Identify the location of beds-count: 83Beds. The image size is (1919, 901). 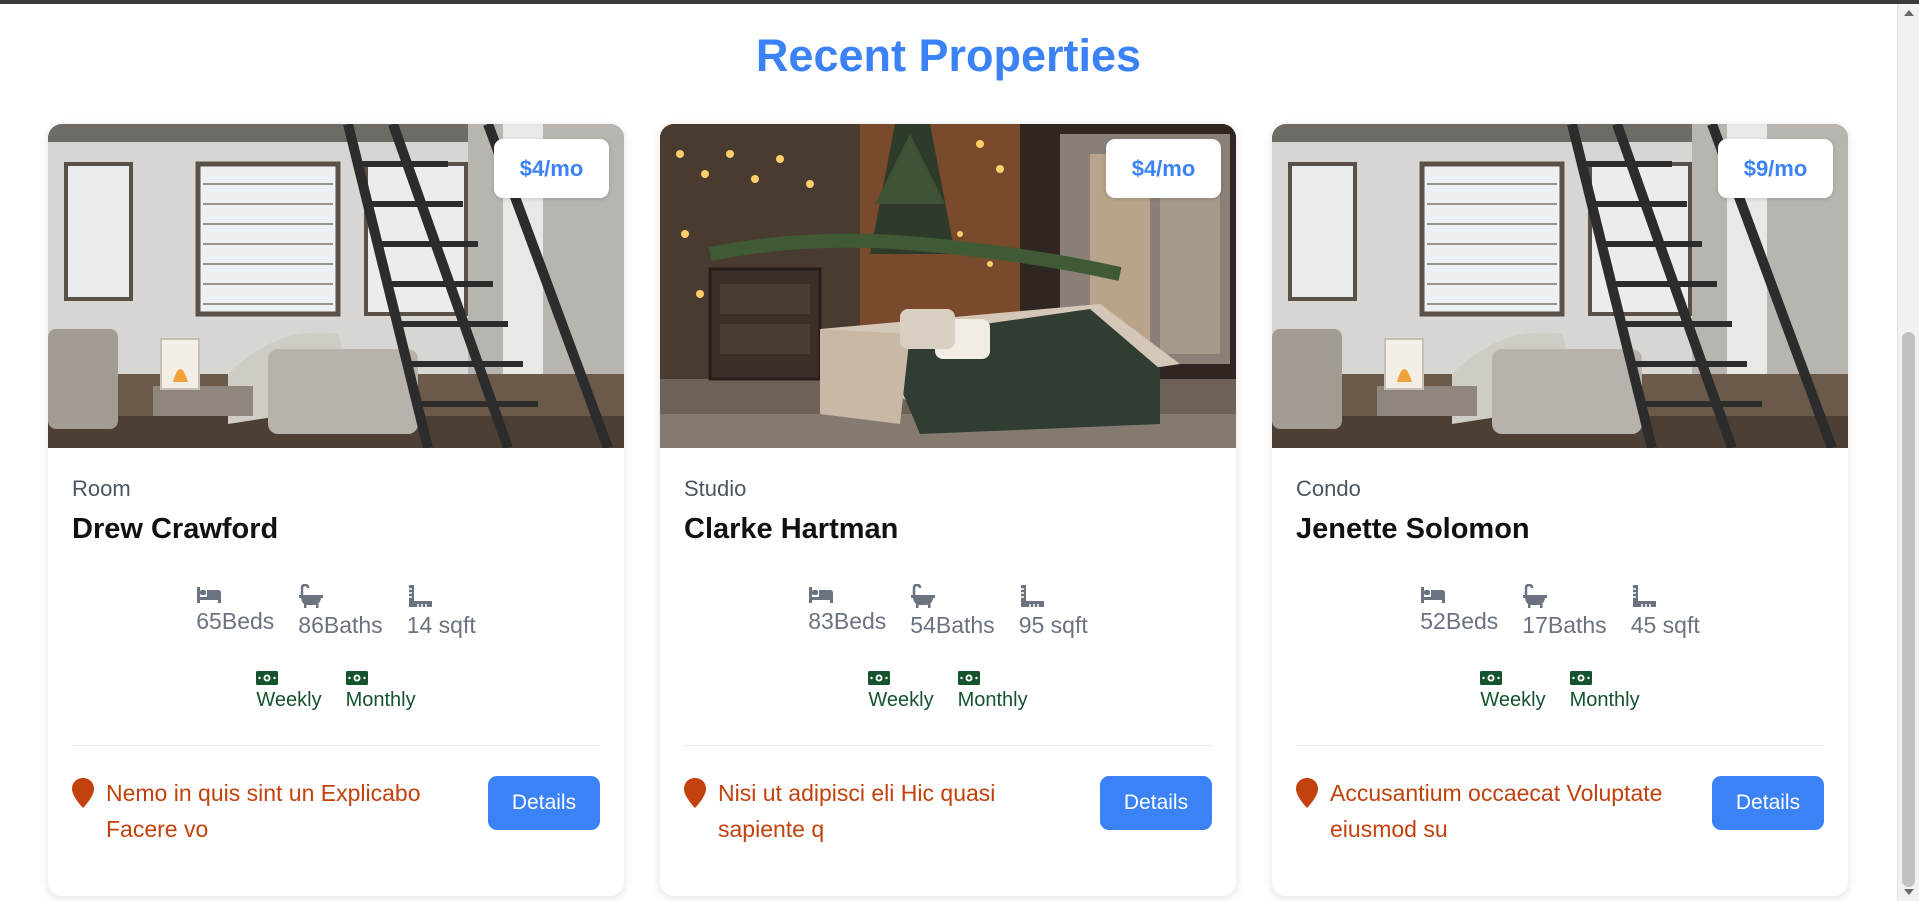
(847, 621).